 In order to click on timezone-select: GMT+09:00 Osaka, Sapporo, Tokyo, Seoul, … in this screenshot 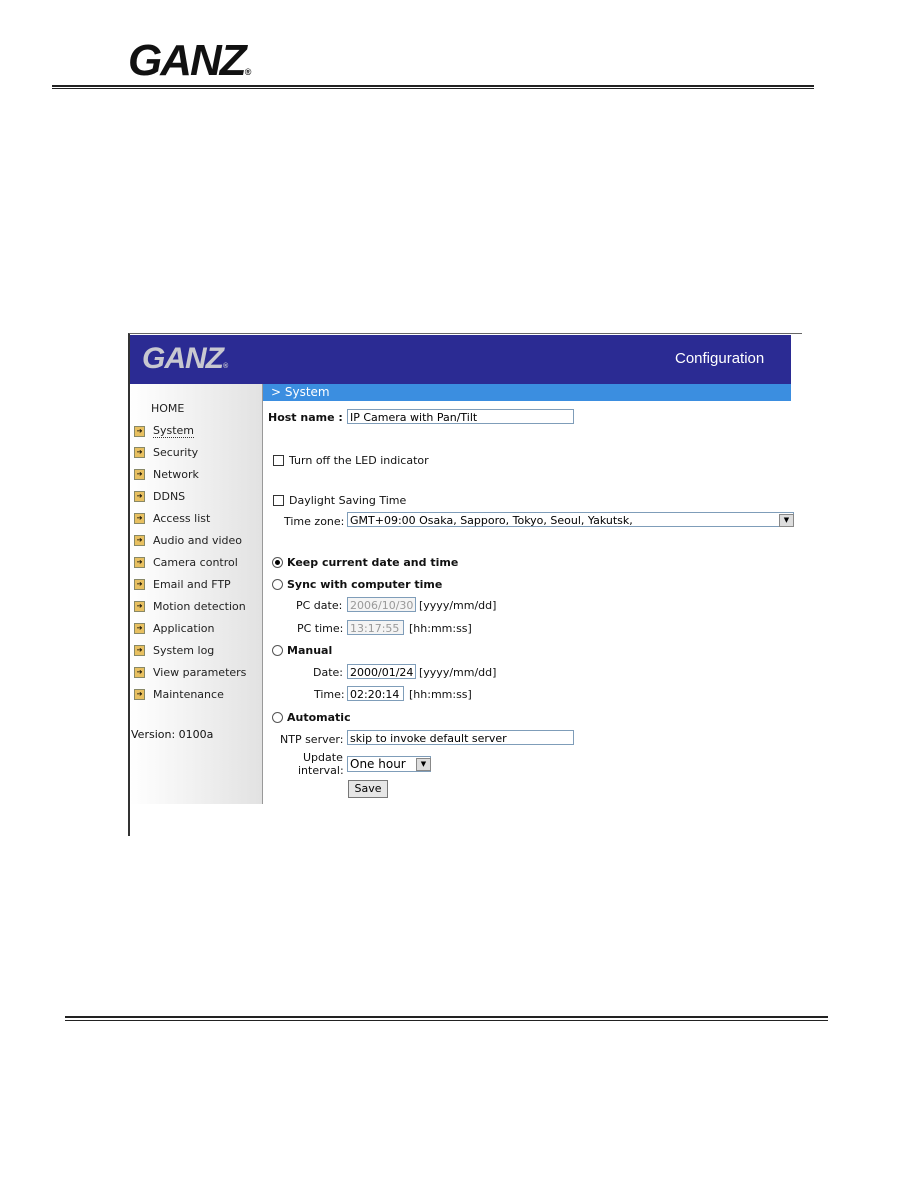, I will do `click(570, 519)`.